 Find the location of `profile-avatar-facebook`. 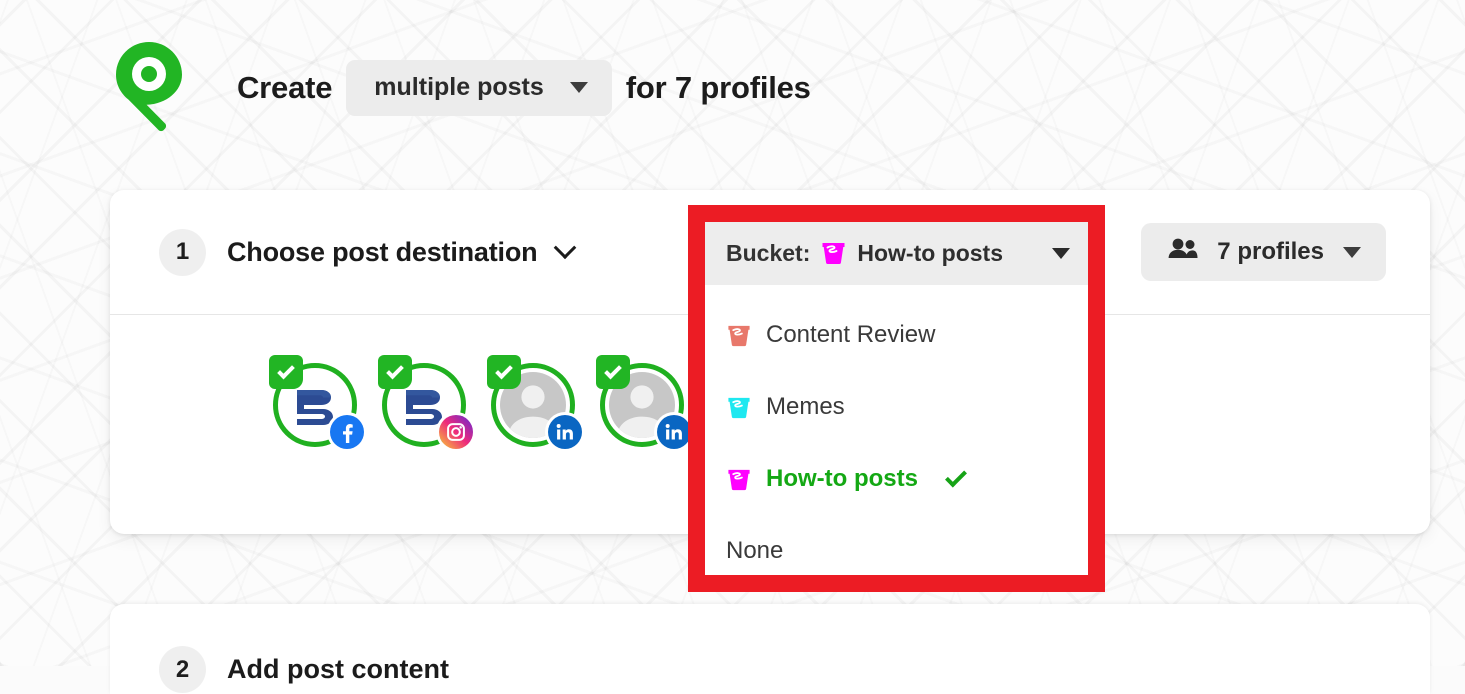

profile-avatar-facebook is located at coordinates (316, 402).